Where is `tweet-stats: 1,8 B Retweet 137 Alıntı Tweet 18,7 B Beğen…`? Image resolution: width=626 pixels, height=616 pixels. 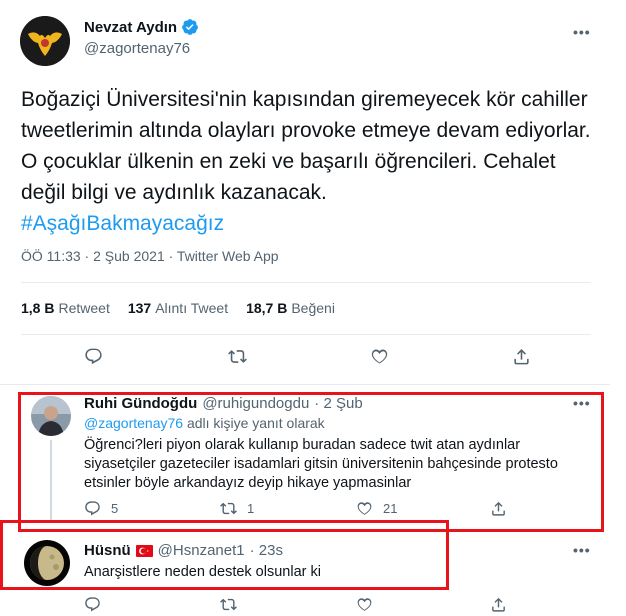 tweet-stats: 1,8 B Retweet 137 Alıntı Tweet 18,7 B Beğen… is located at coordinates (178, 308).